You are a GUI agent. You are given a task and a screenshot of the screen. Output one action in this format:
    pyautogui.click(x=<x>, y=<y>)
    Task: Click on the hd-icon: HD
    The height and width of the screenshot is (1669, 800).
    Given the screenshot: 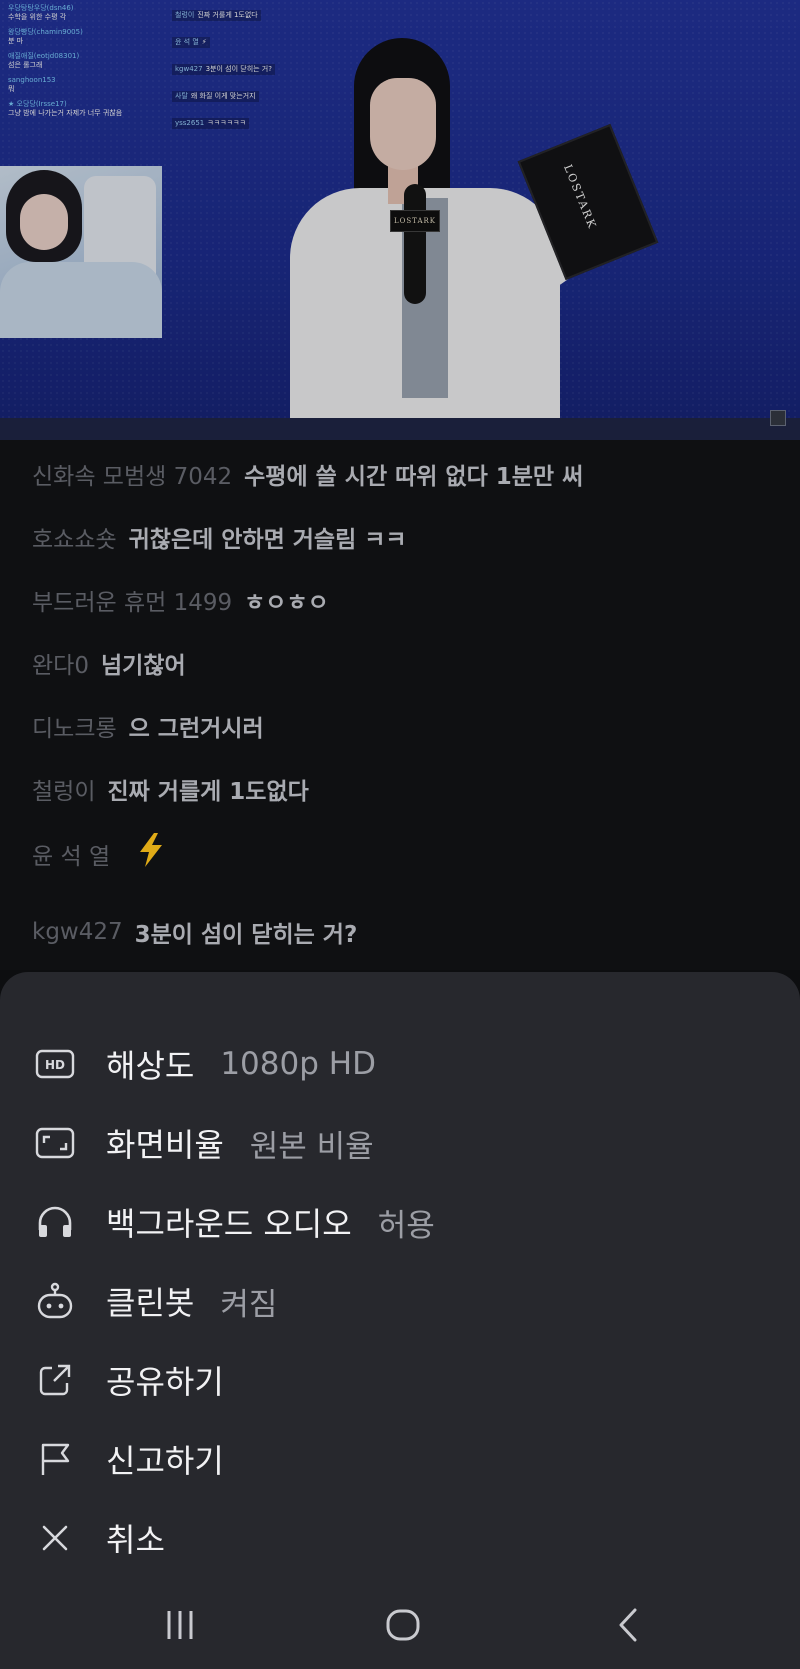 What is the action you would take?
    pyautogui.click(x=55, y=1064)
    